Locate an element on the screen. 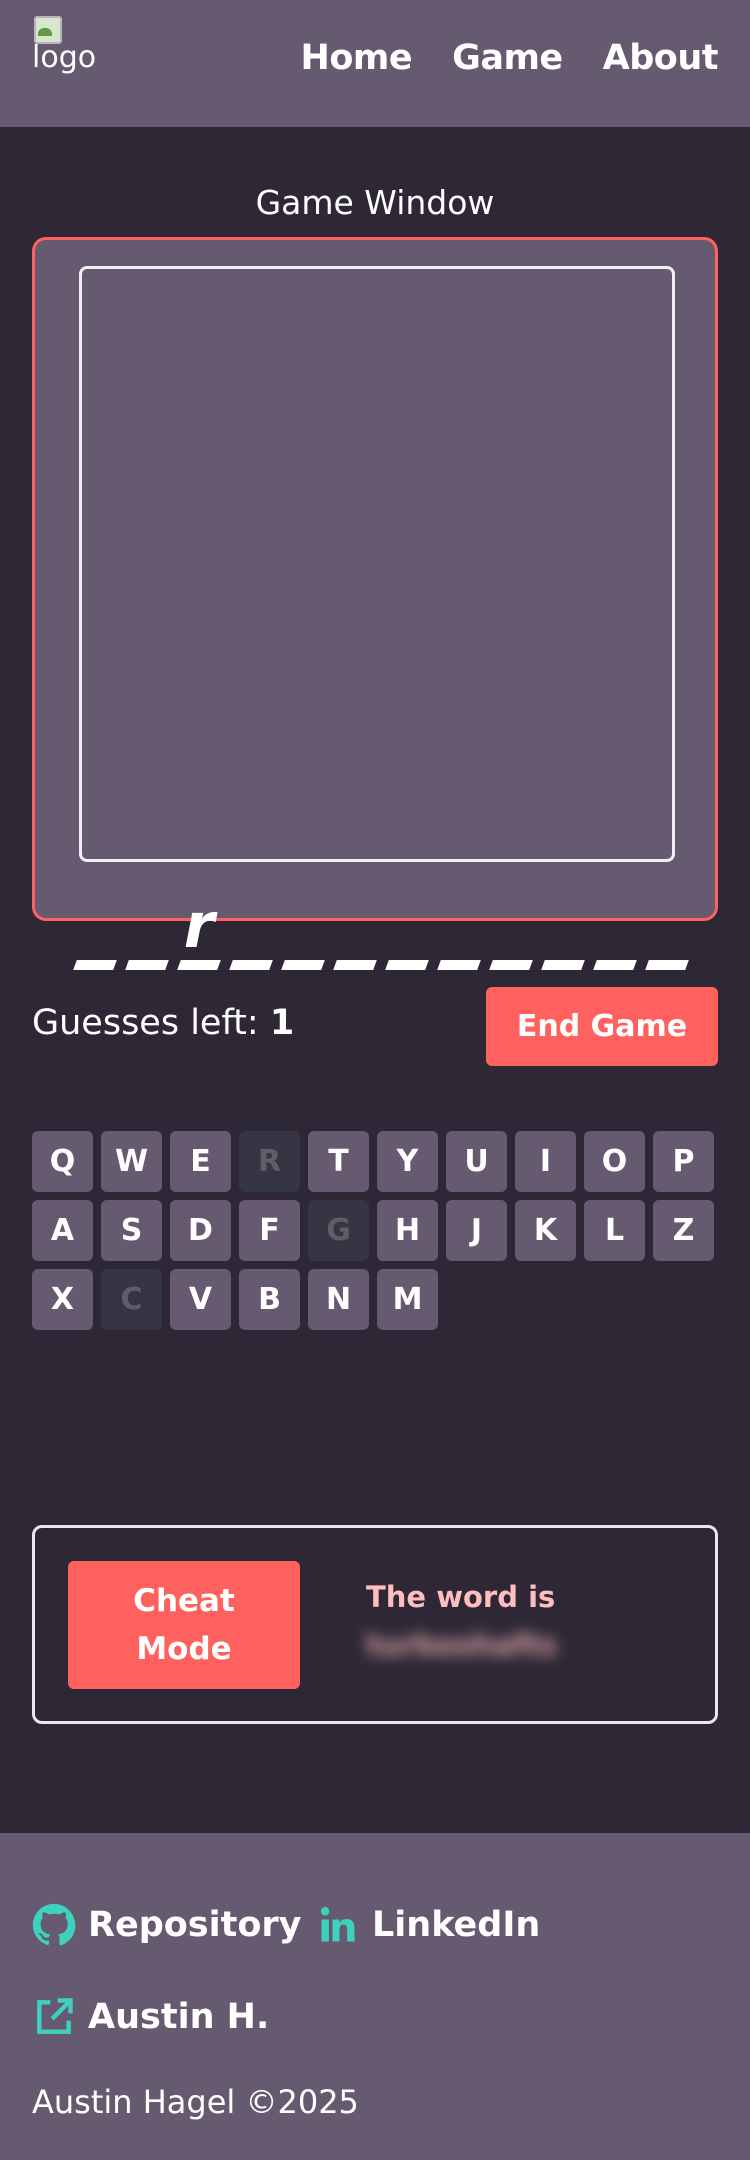 Image resolution: width=750 pixels, height=2160 pixels. key-y: Y is located at coordinates (407, 1161).